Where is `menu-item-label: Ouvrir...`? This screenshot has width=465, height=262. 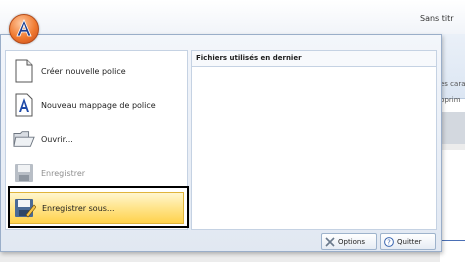 menu-item-label: Ouvrir... is located at coordinates (57, 139).